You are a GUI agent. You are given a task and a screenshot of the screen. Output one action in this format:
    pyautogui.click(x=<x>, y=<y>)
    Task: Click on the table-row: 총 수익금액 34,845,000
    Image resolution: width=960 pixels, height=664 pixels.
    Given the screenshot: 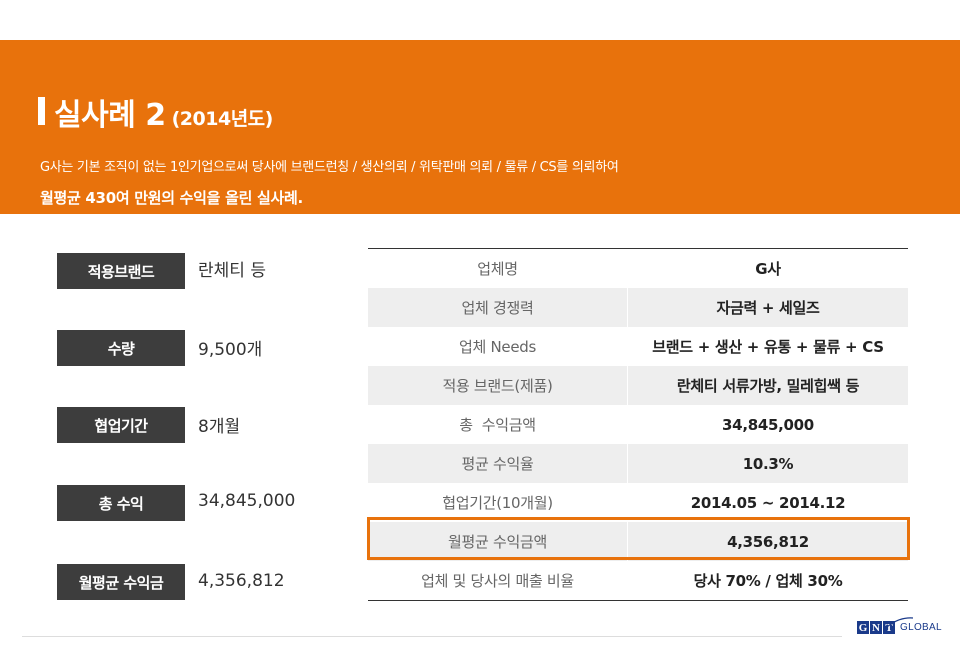 What is the action you would take?
    pyautogui.click(x=638, y=424)
    